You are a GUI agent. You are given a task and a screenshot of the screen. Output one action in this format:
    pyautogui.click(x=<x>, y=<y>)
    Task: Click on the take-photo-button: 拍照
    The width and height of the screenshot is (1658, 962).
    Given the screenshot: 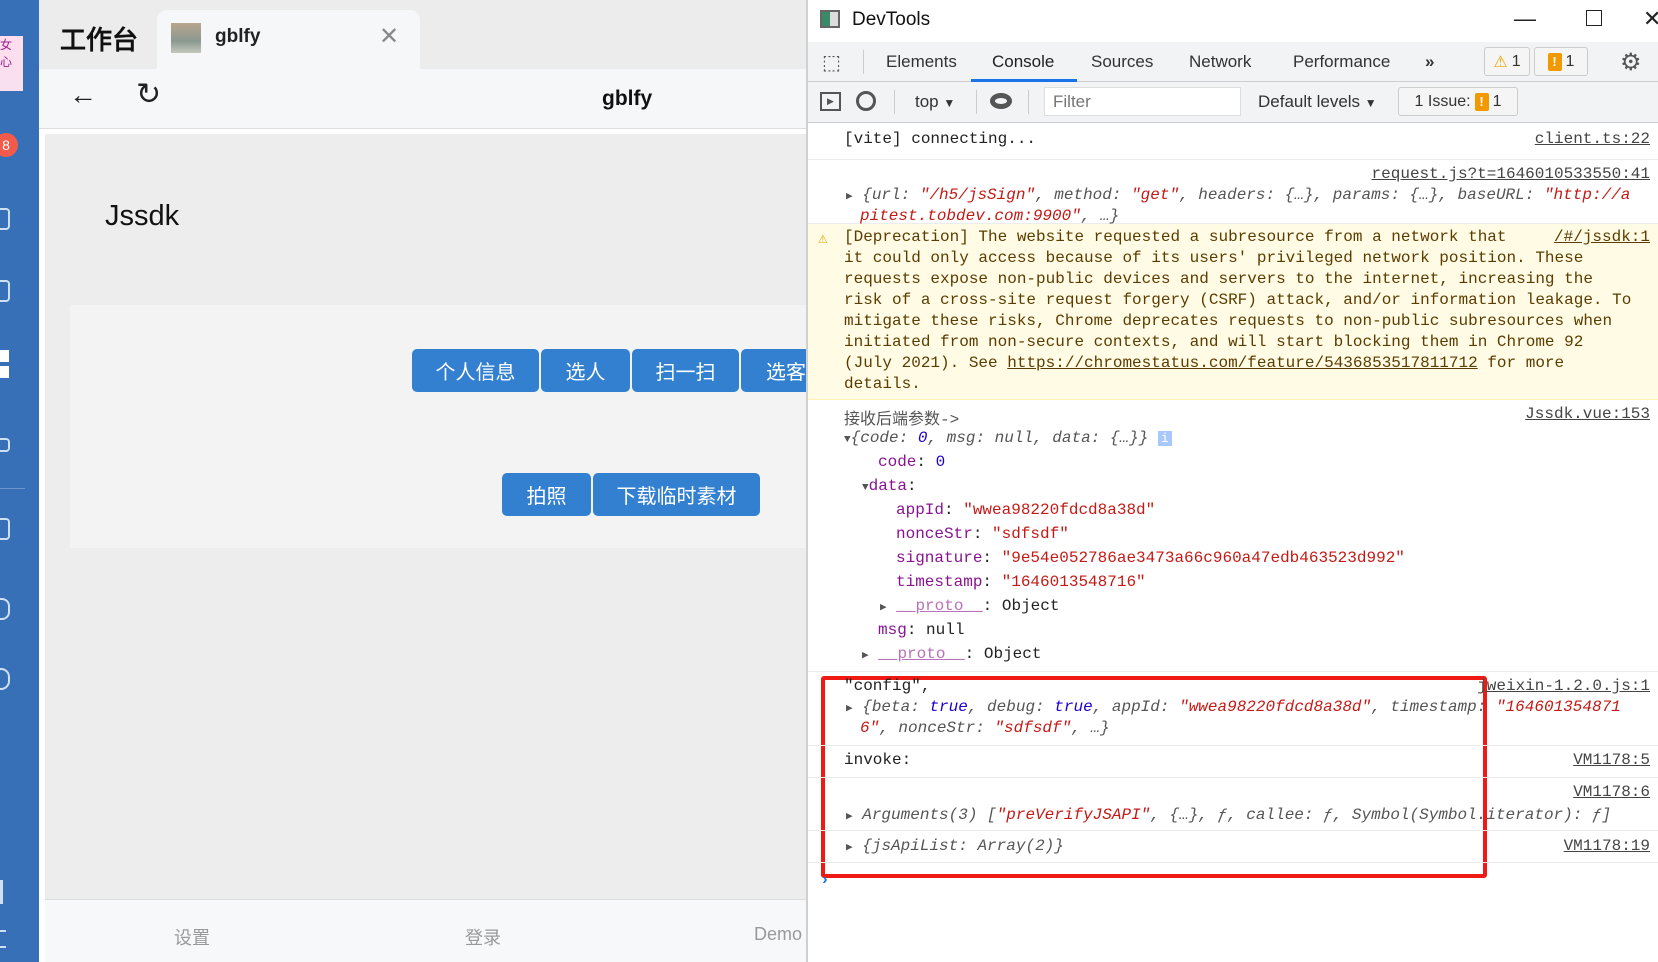 What is the action you would take?
    pyautogui.click(x=546, y=494)
    